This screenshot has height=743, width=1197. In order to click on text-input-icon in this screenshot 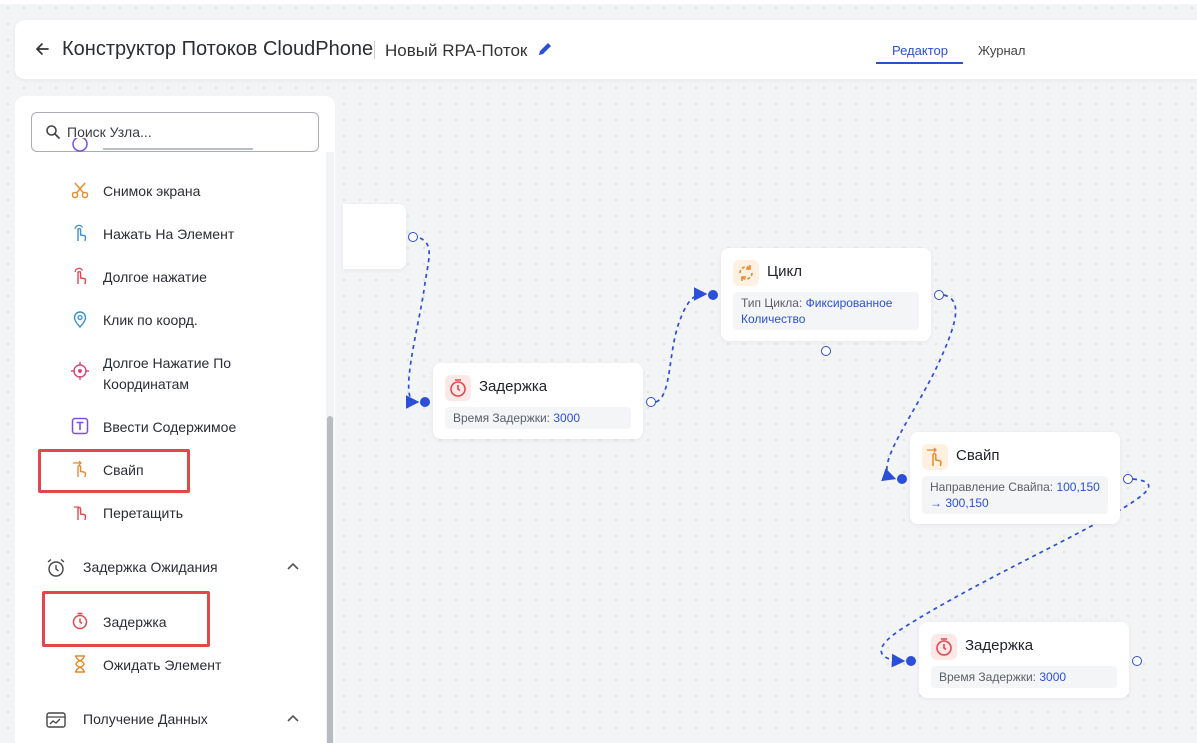, I will do `click(80, 426)`.